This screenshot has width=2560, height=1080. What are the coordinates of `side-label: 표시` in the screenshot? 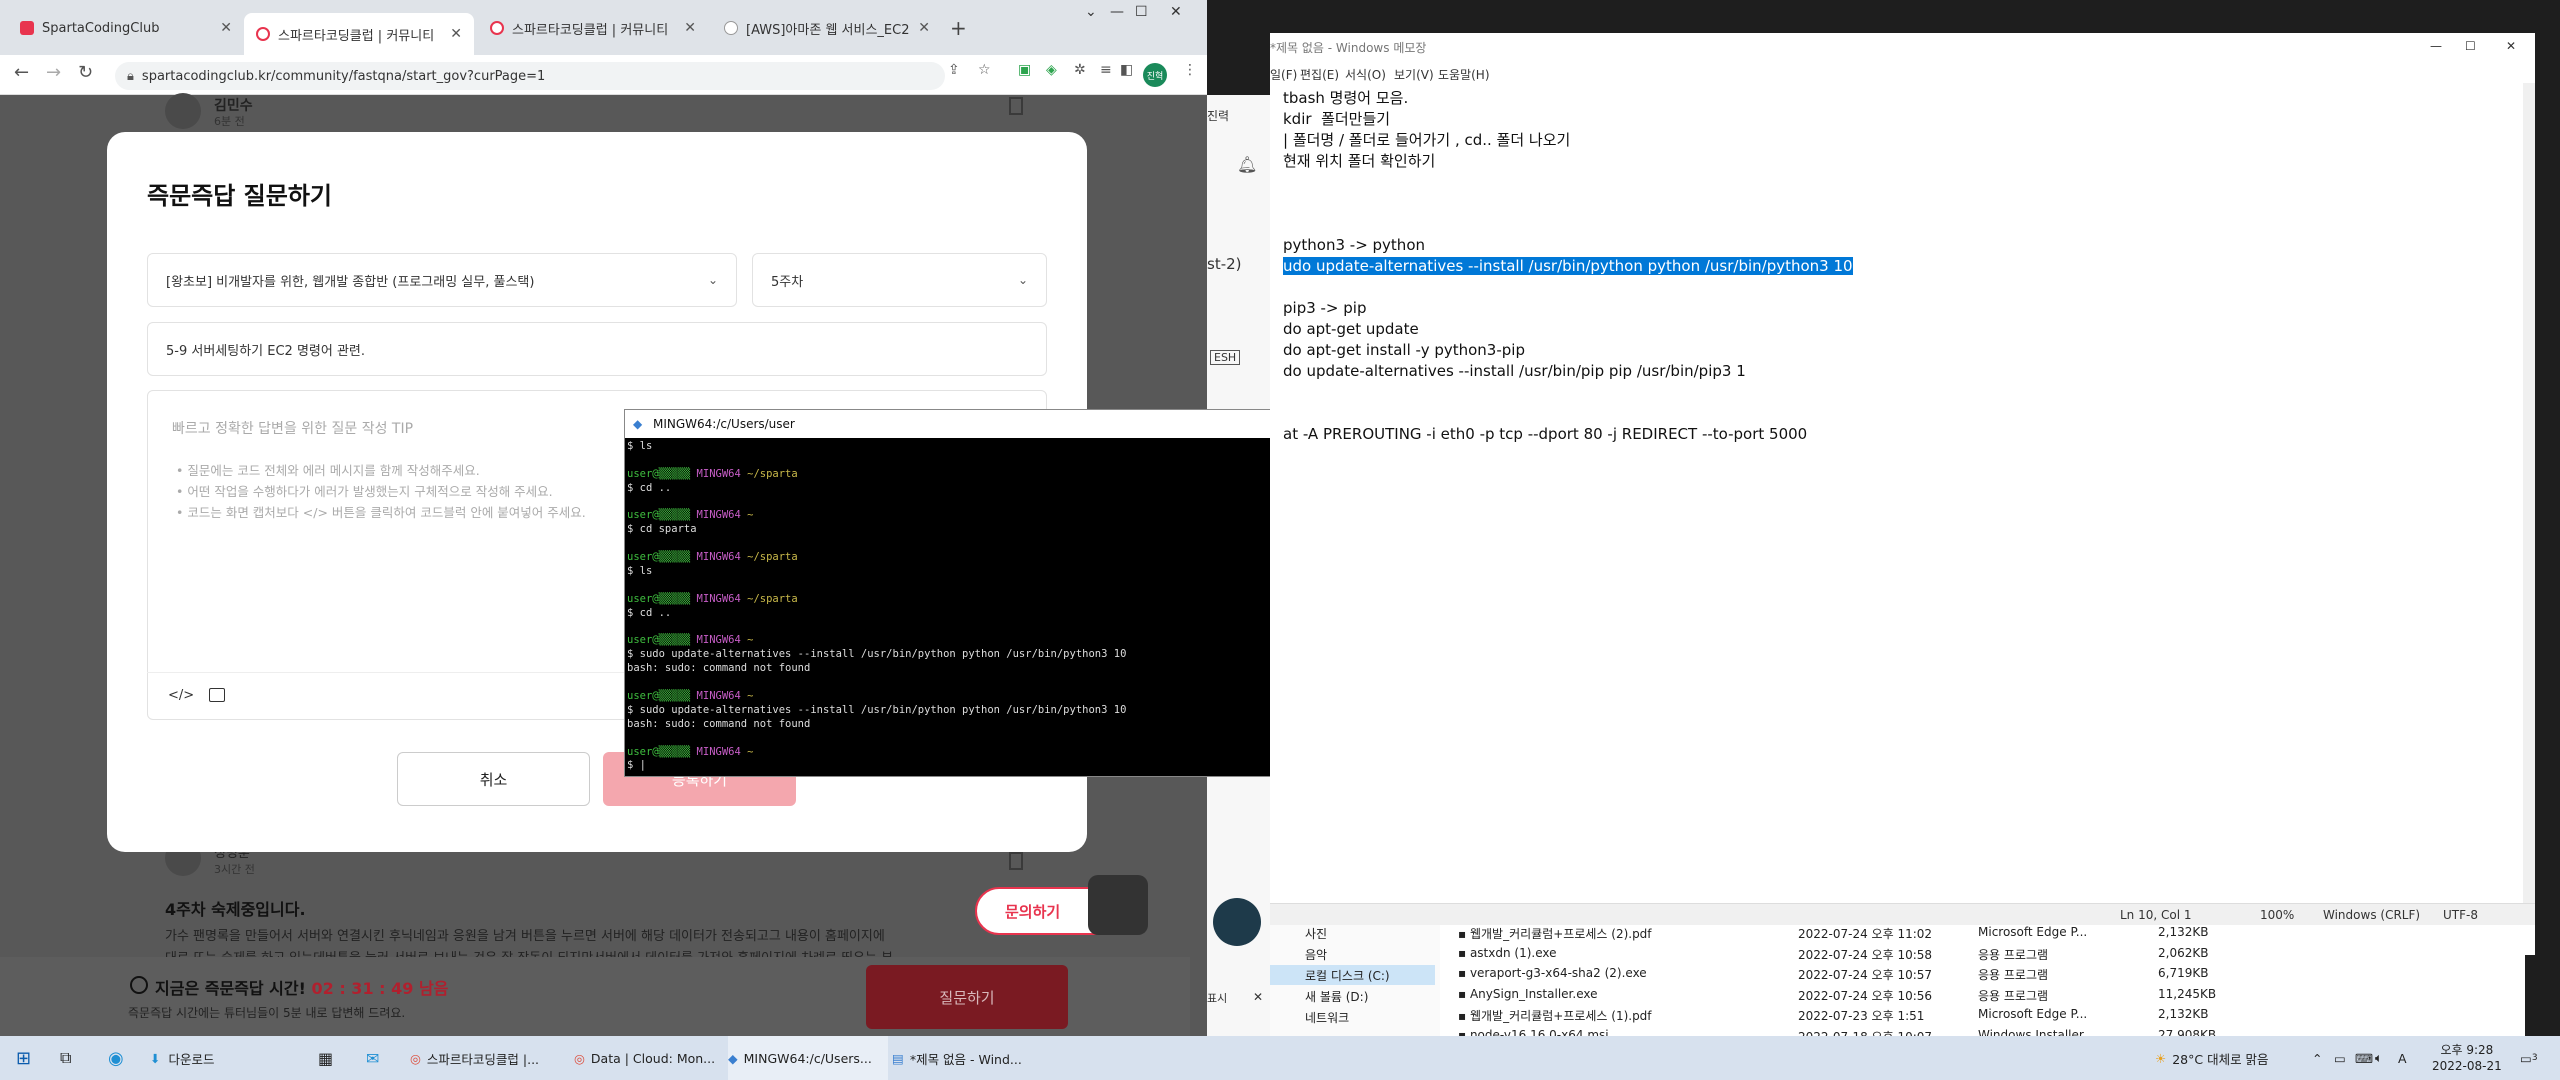 It's located at (1217, 998).